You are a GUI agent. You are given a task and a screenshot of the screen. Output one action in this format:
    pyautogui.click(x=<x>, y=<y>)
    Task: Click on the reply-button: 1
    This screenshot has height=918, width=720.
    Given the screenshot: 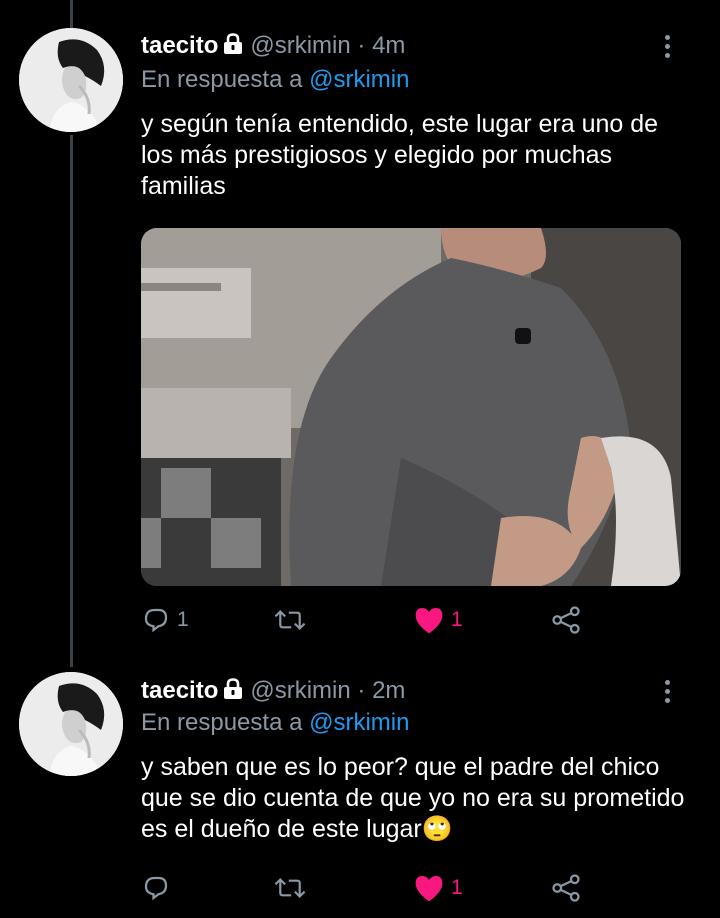 What is the action you would take?
    pyautogui.click(x=165, y=620)
    